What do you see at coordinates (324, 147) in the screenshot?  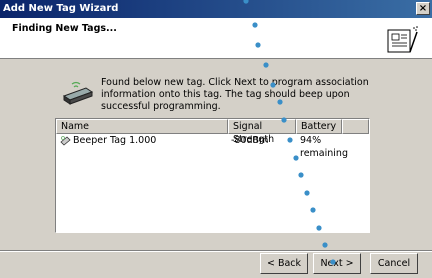 I see `battery-value: 94% remaining` at bounding box center [324, 147].